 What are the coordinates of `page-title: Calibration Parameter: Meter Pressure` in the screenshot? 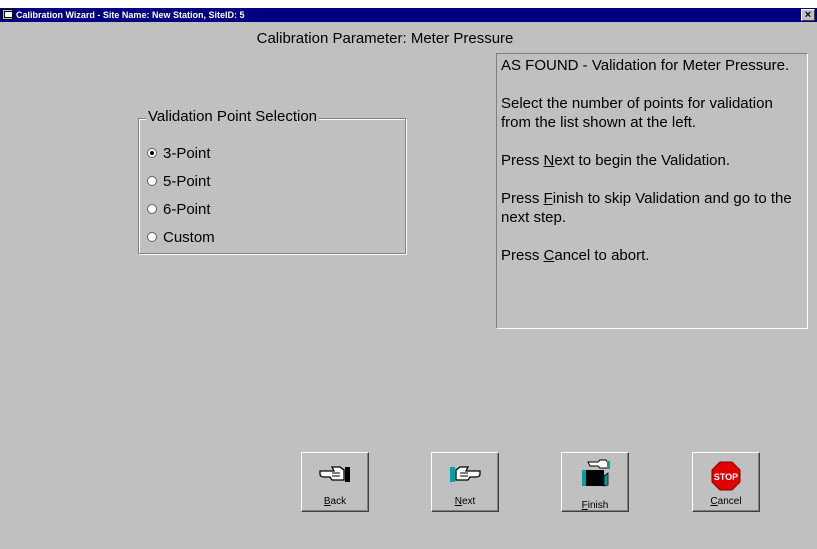 It's located at (385, 38).